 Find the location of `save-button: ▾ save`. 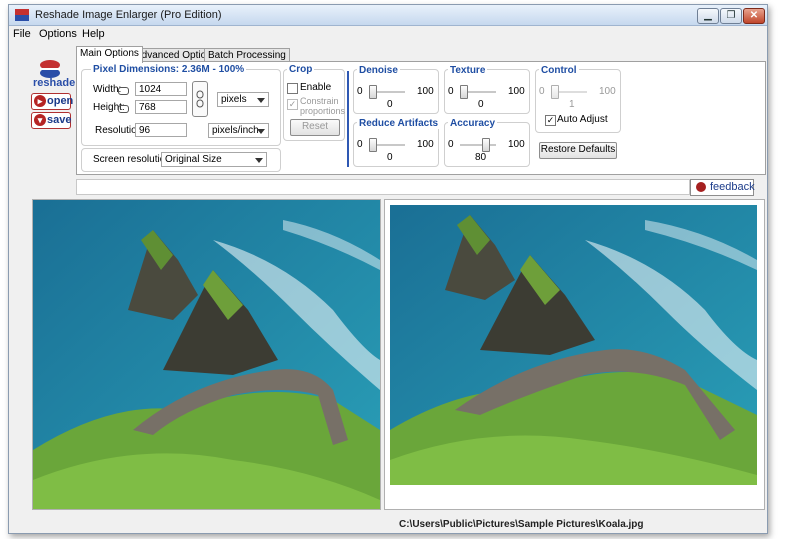

save-button: ▾ save is located at coordinates (51, 120).